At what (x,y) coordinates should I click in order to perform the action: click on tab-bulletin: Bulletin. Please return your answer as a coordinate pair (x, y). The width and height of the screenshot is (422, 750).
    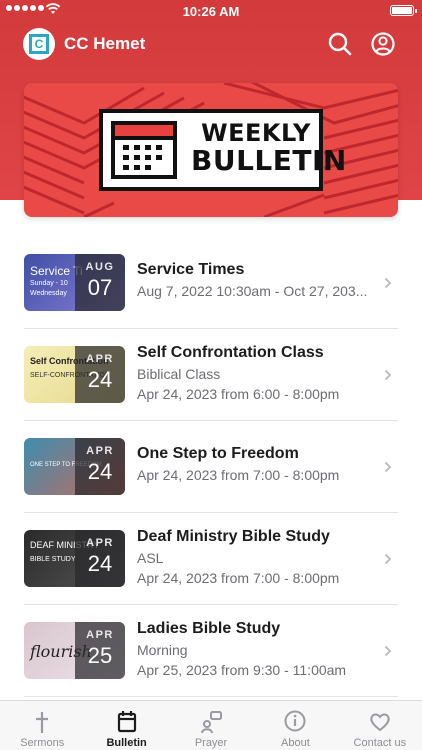
    Looking at the image, I should click on (126, 725).